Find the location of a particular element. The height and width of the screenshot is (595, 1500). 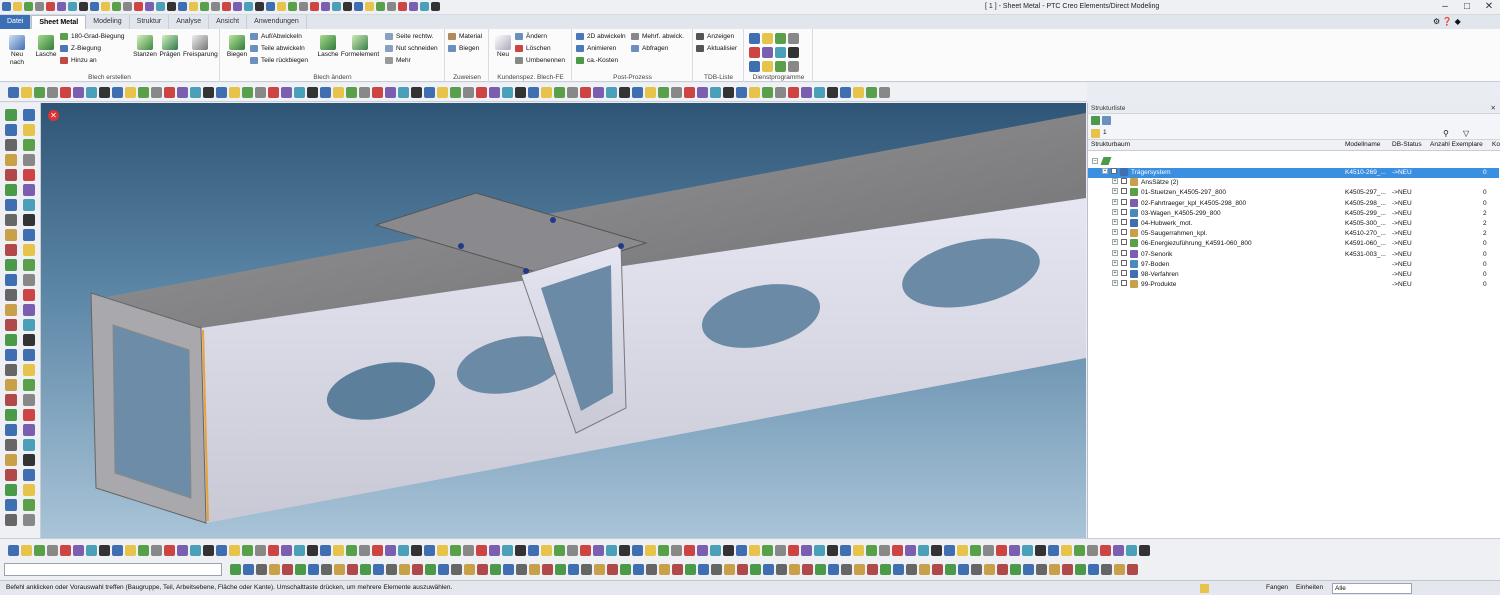

lasche-button: Lasche is located at coordinates (46, 47).